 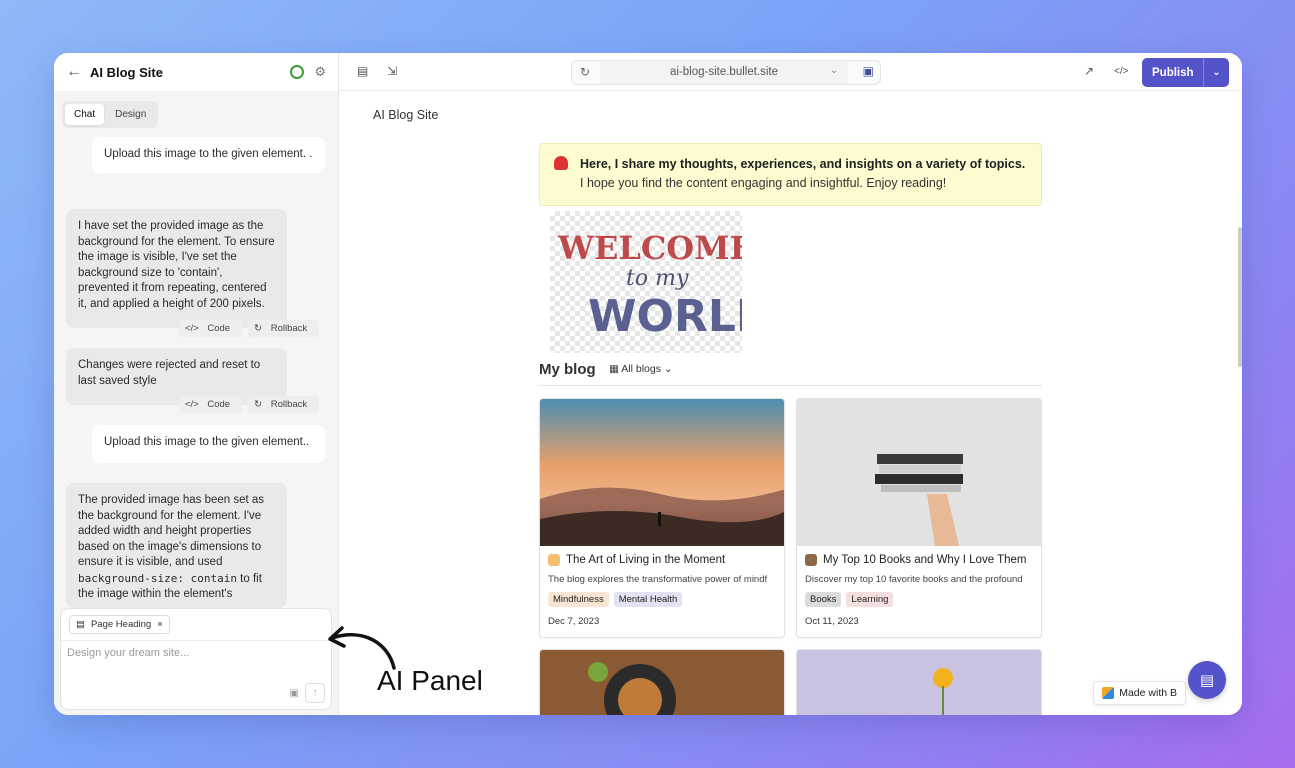 I want to click on code-icon: </>, so click(x=1121, y=71).